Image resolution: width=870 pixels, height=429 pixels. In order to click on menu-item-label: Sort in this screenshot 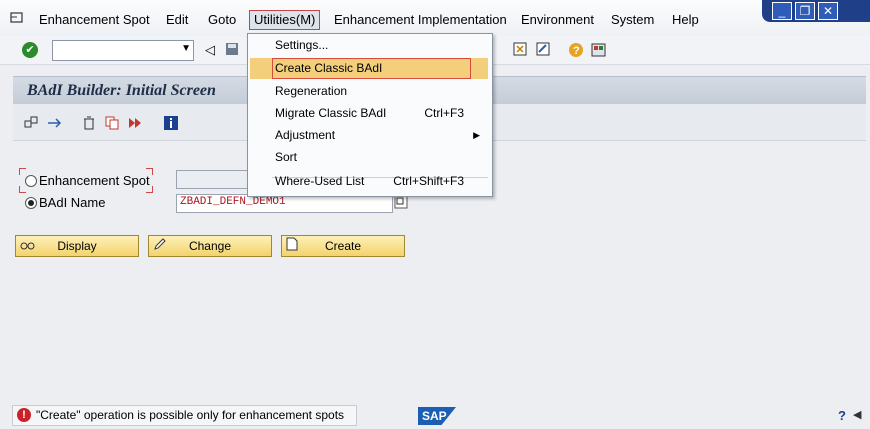, I will do `click(286, 157)`.